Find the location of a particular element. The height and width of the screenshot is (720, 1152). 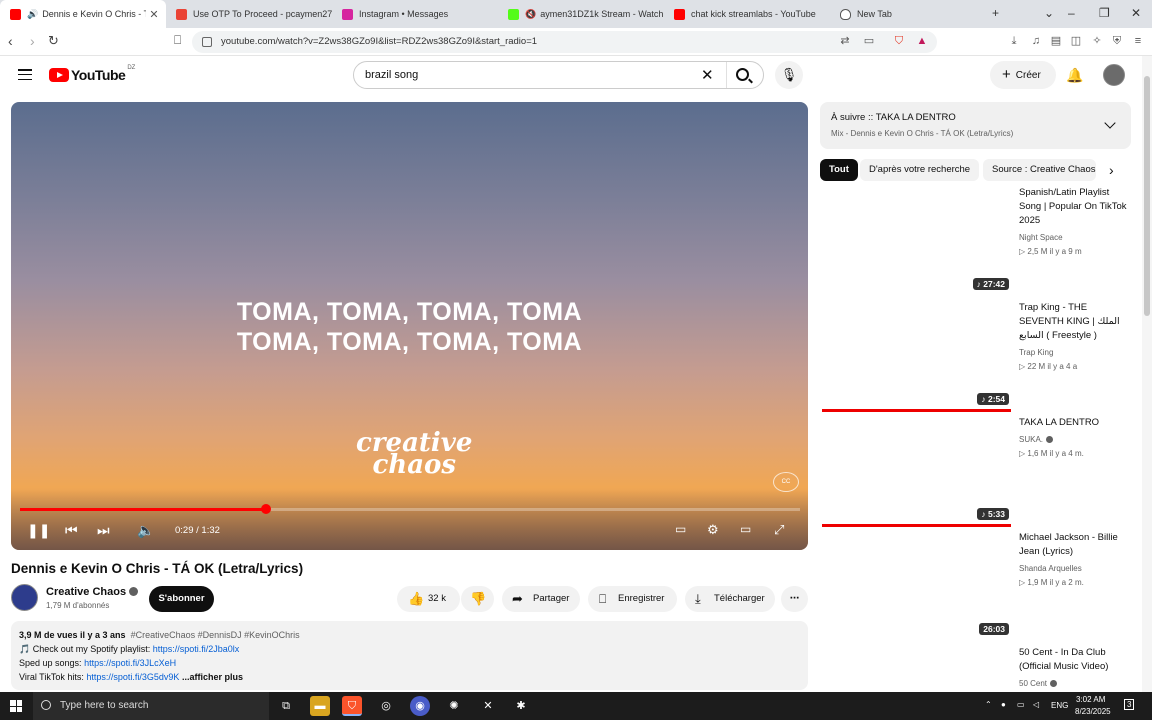

previous-icon: ⏮ is located at coordinates (71, 530).